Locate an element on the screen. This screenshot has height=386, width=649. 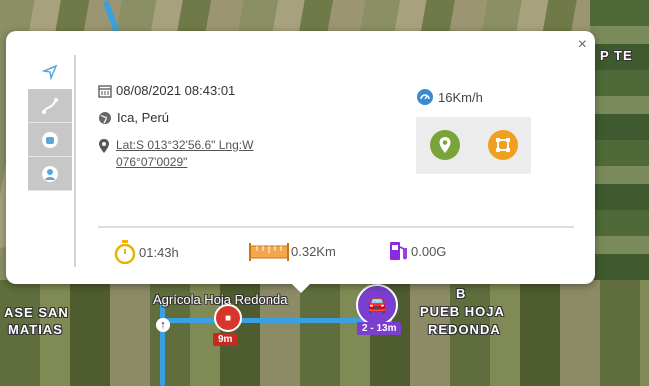
show-location-button is located at coordinates (445, 145).